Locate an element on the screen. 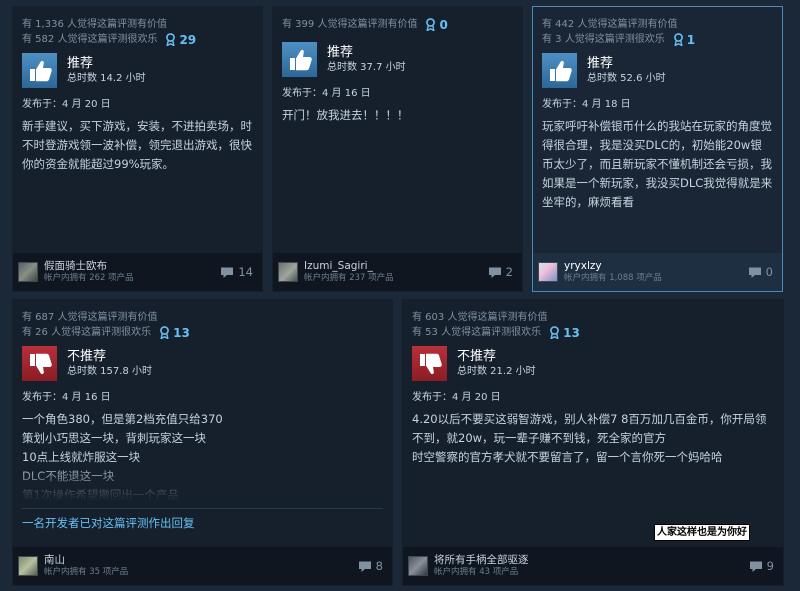  funny-count: 有 582 人觉得这篇评测很欢乐 is located at coordinates (90, 39).